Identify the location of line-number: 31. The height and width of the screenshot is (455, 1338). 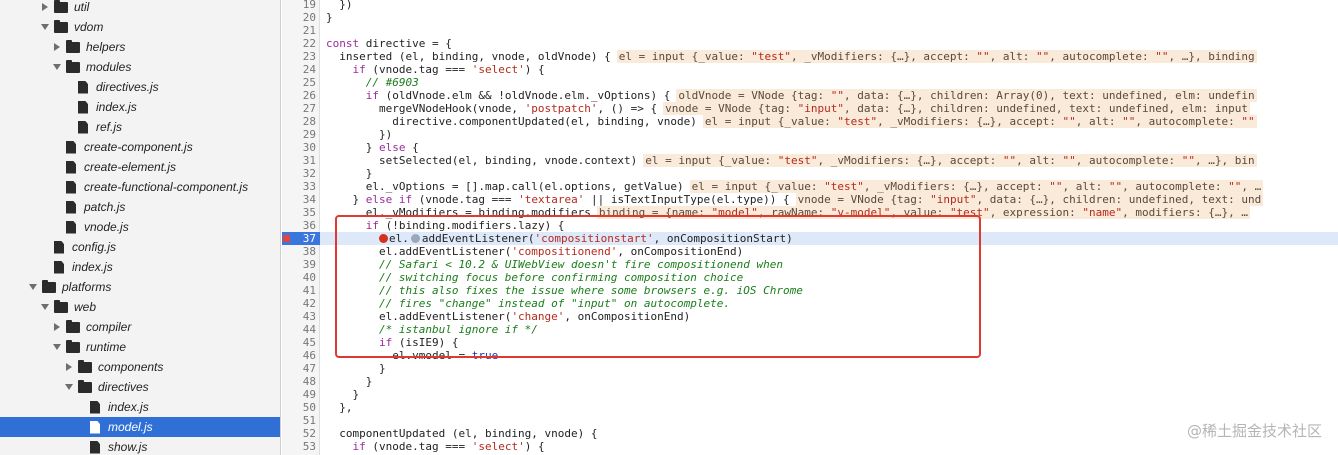
(299, 160).